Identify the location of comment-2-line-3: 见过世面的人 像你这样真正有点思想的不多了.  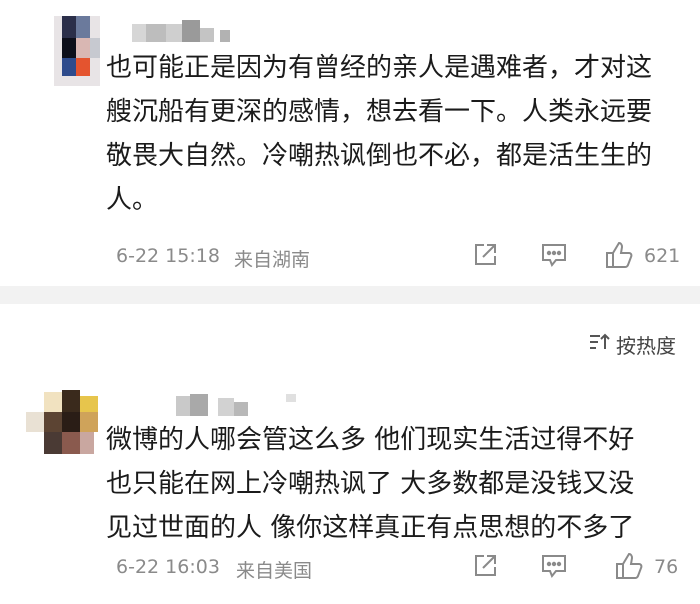
(370, 528).